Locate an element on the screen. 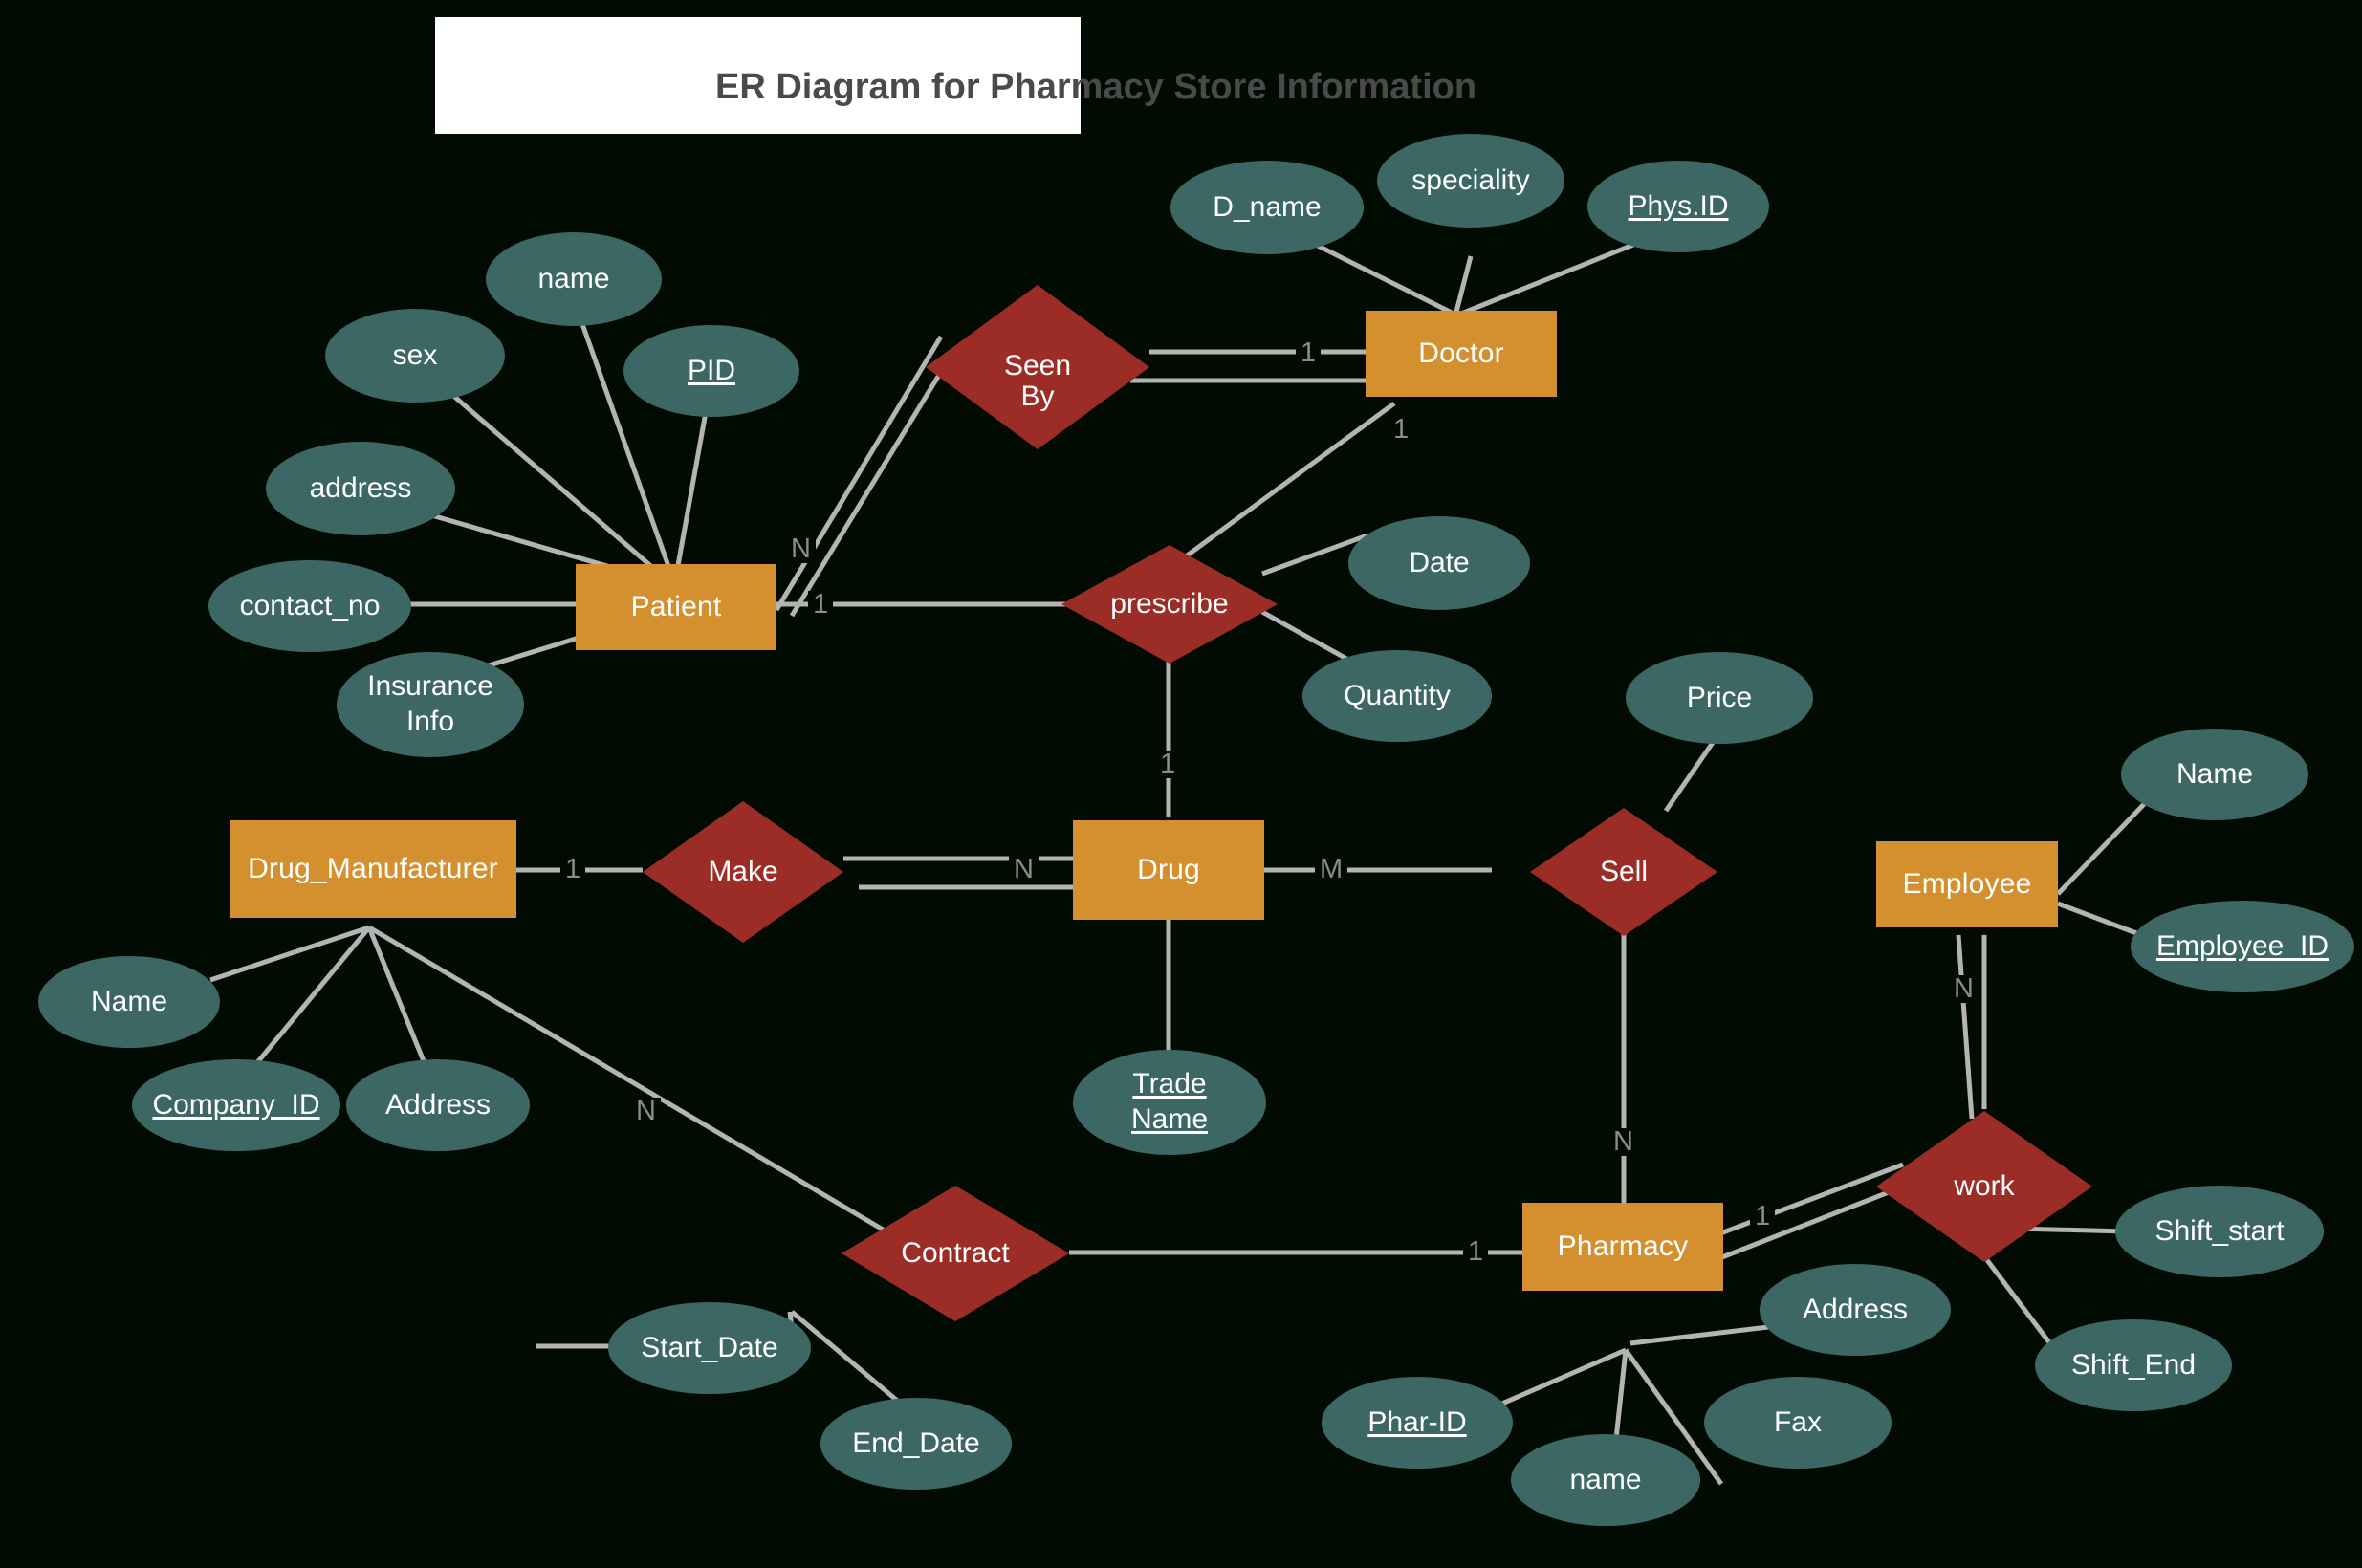  relationship-contract: Contract is located at coordinates (955, 1253).